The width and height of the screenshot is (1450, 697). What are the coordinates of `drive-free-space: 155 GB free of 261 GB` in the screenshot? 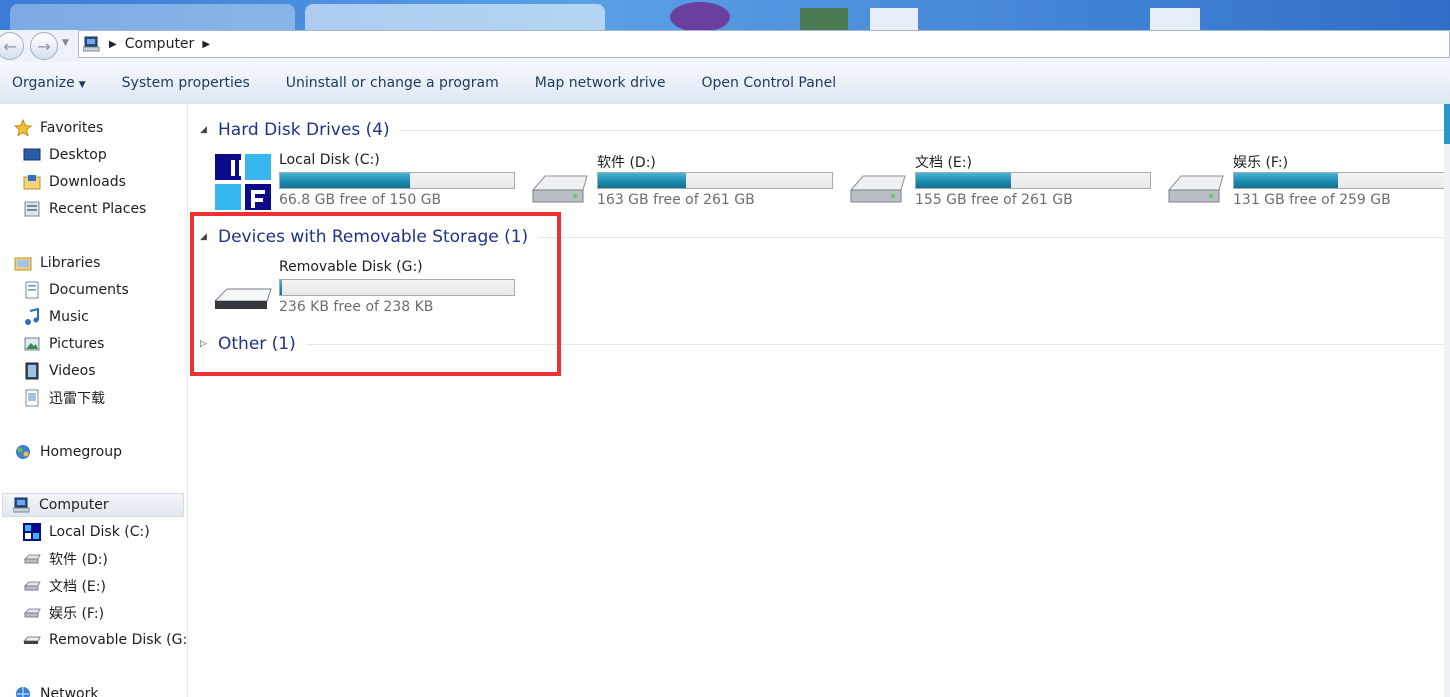 It's located at (994, 200).